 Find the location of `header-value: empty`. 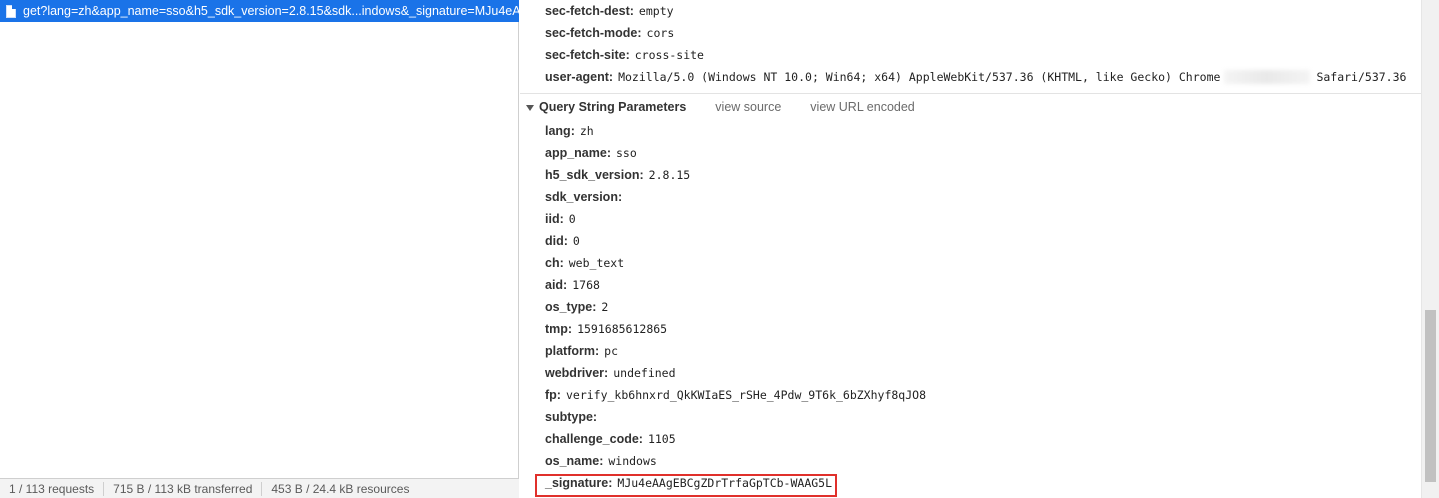

header-value: empty is located at coordinates (656, 11).